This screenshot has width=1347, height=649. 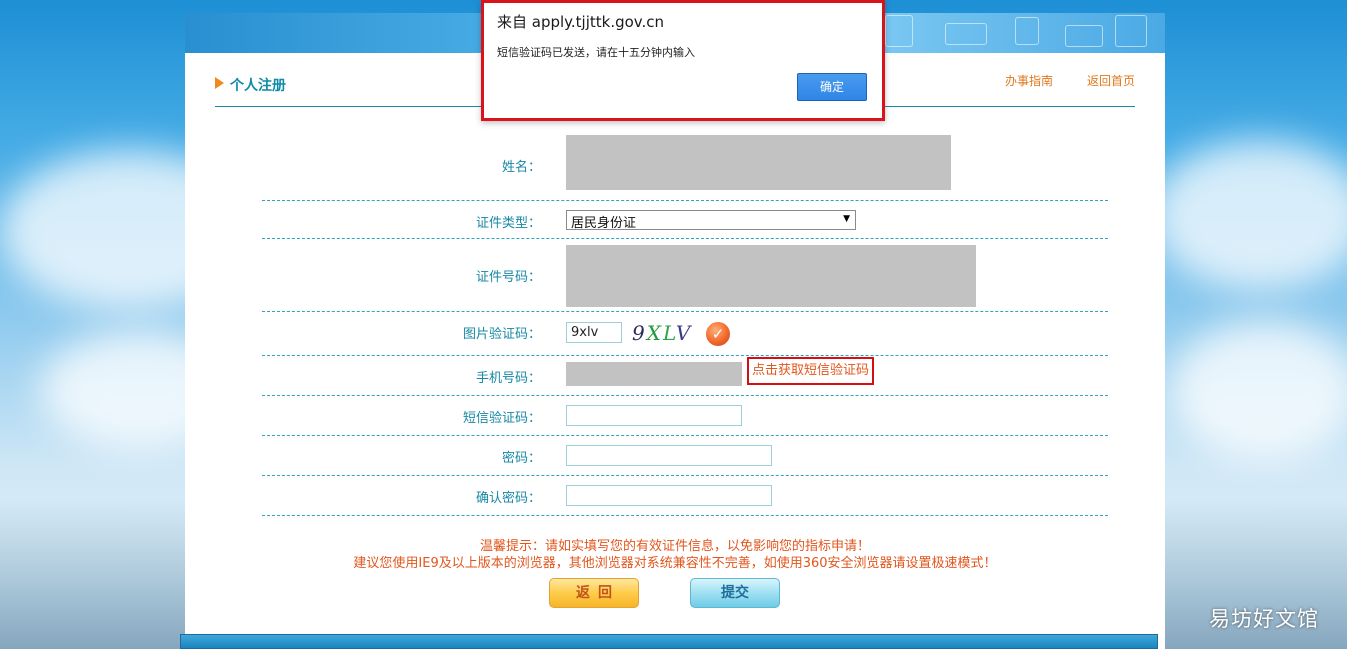 I want to click on captcha-char: L, so click(x=669, y=333).